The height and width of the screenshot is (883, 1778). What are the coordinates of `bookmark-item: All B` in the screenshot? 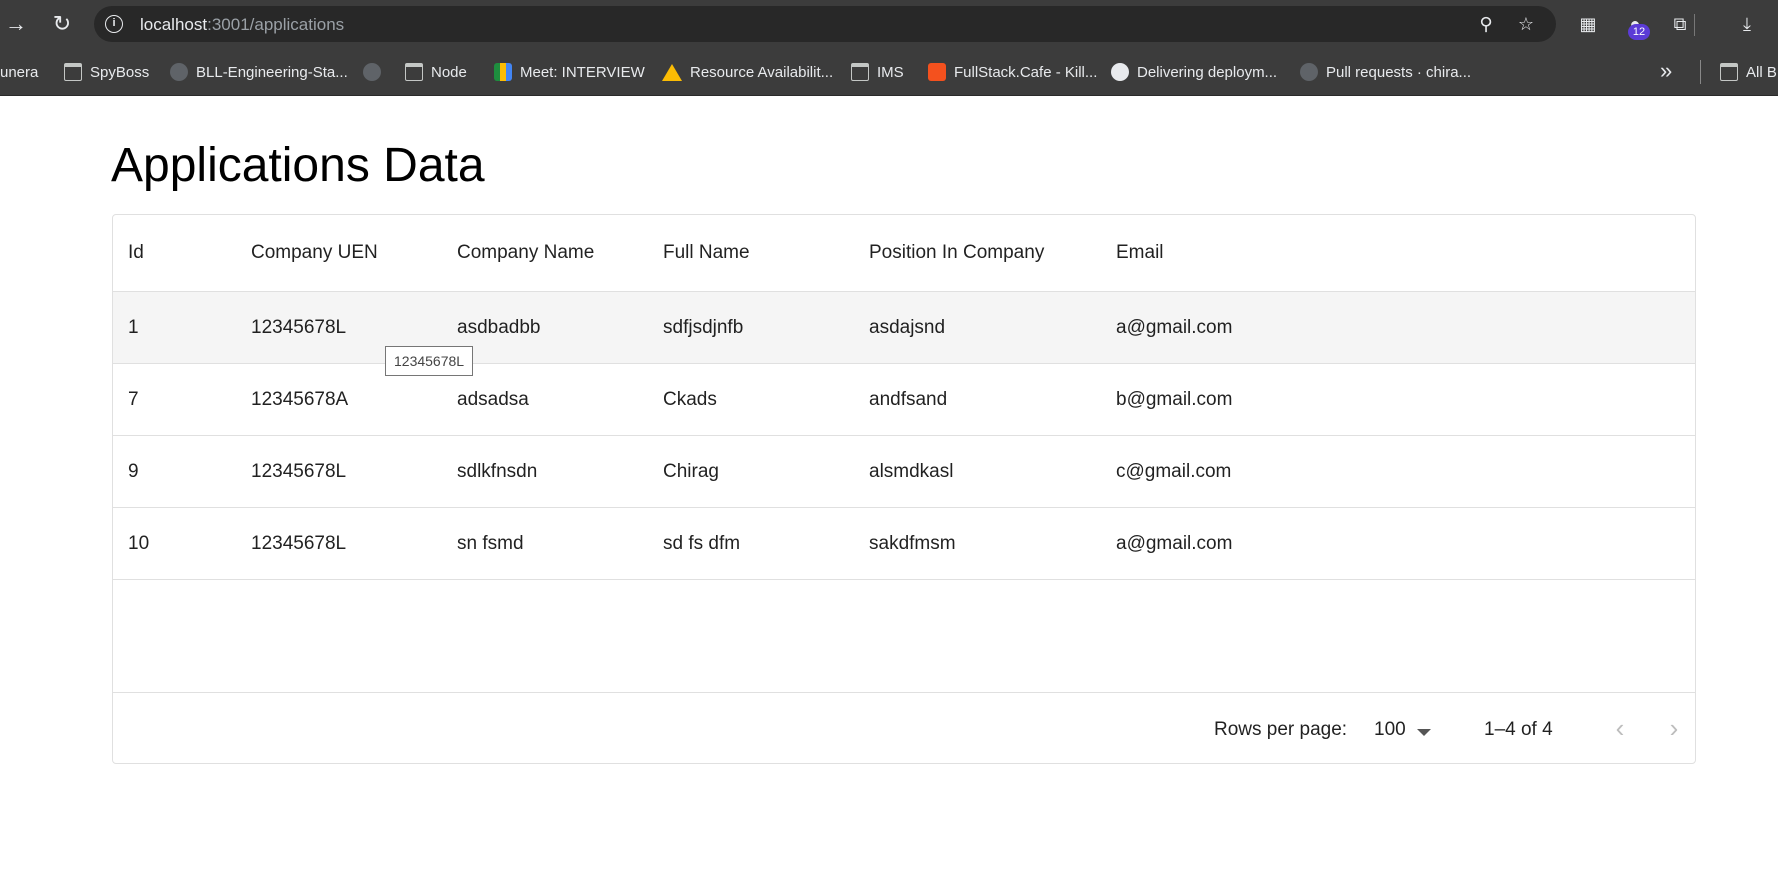 It's located at (1748, 72).